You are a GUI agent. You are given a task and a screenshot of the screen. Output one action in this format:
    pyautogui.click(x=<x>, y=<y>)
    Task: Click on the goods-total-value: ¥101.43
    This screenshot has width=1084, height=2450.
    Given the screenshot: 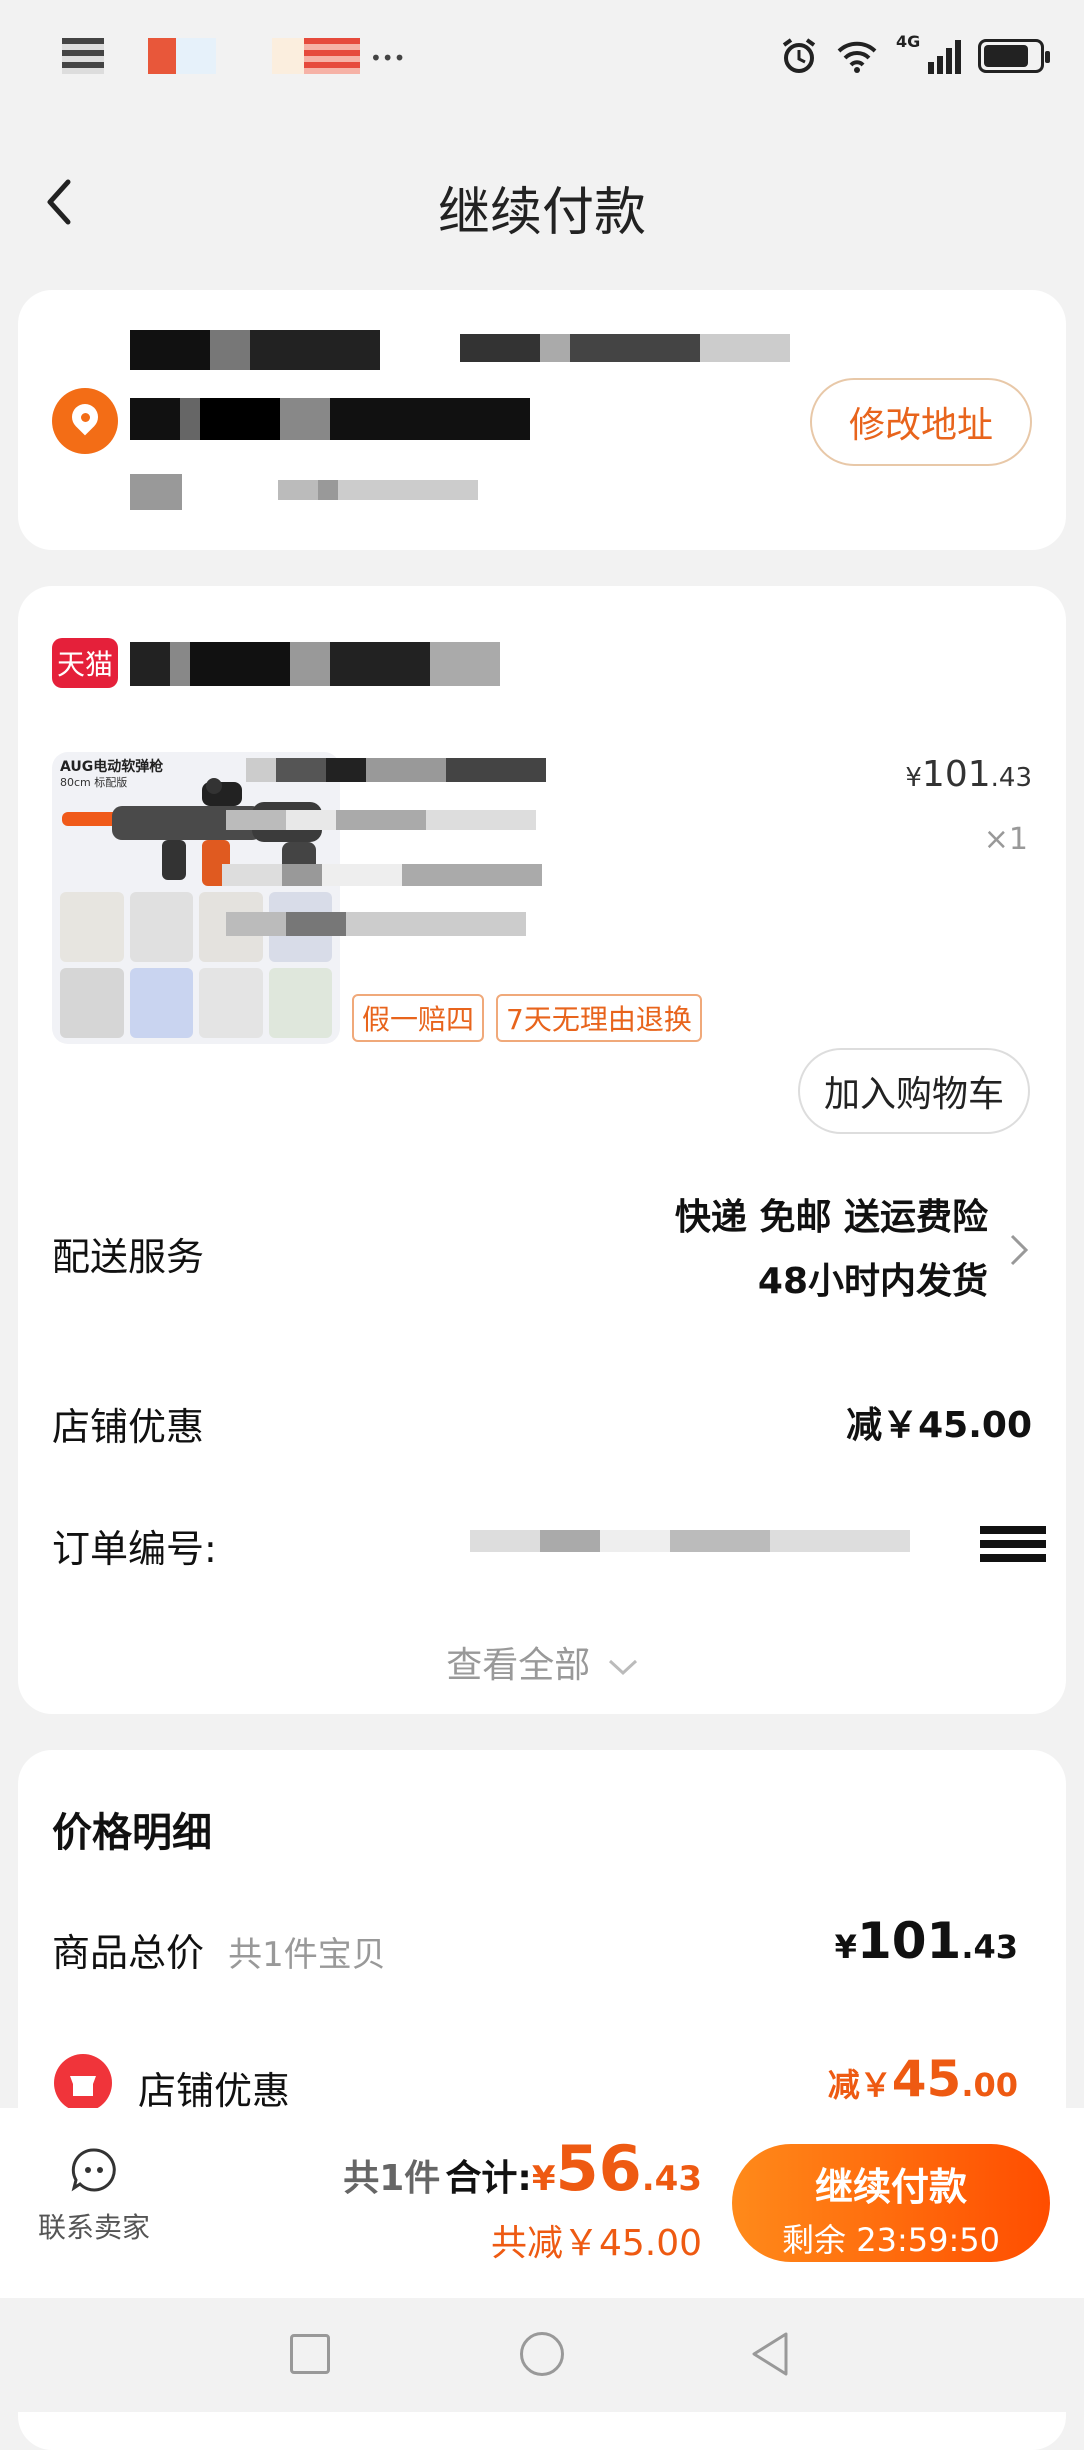 What is the action you would take?
    pyautogui.click(x=926, y=1941)
    